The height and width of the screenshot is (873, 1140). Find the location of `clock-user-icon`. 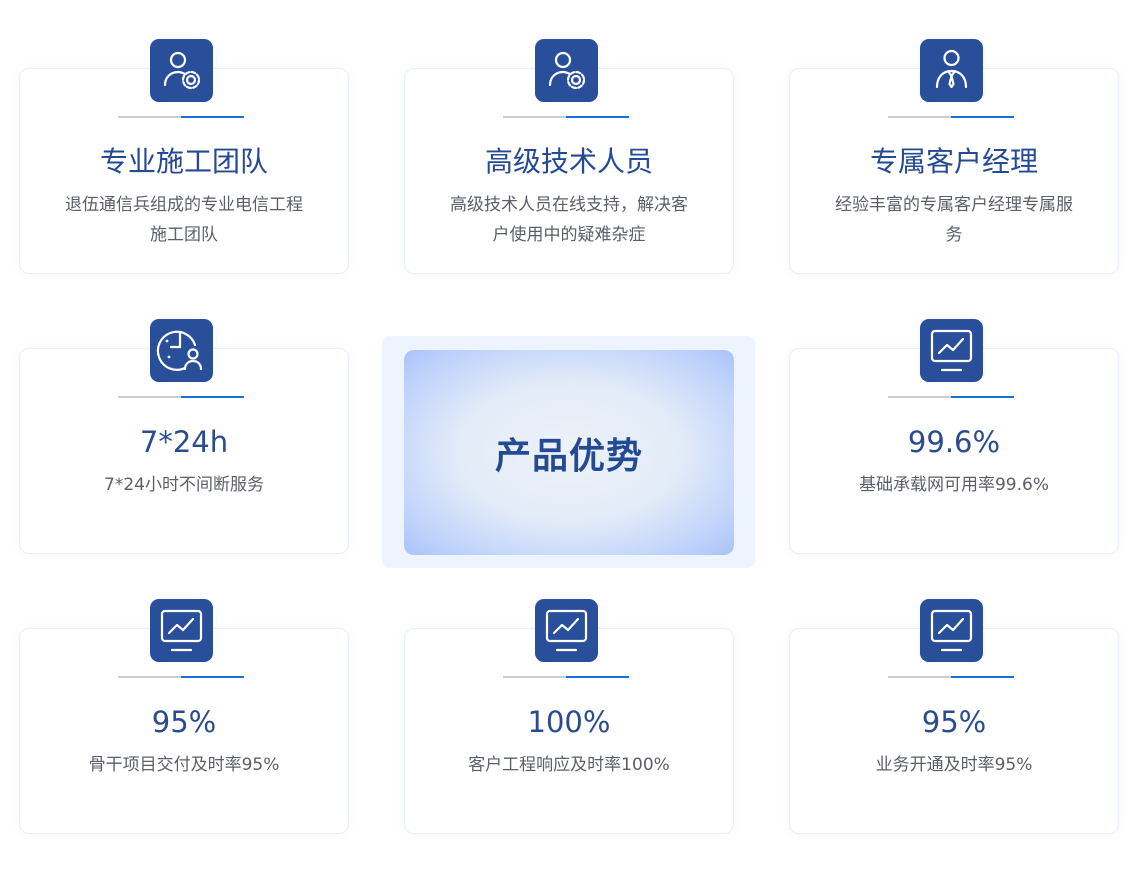

clock-user-icon is located at coordinates (181, 350).